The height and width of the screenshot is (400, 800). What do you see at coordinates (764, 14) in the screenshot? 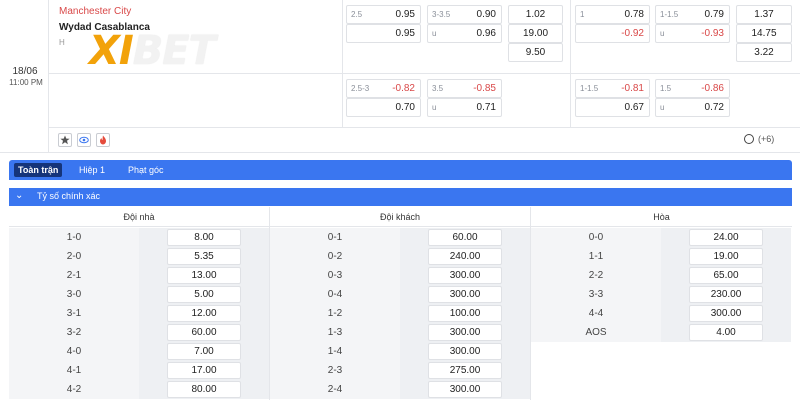
I see `odds-cell: 1.37` at bounding box center [764, 14].